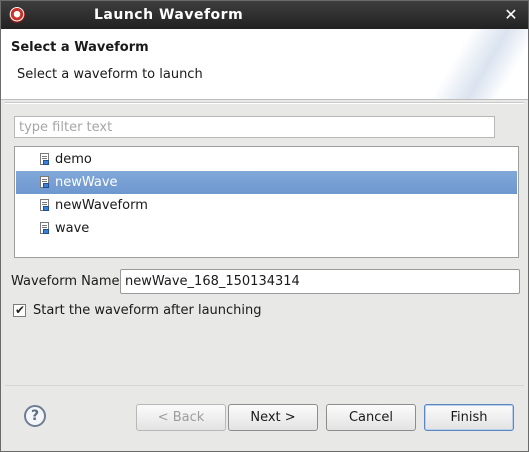 This screenshot has height=452, width=529. I want to click on start-after-launch-label: Start the waveform after launching, so click(147, 310).